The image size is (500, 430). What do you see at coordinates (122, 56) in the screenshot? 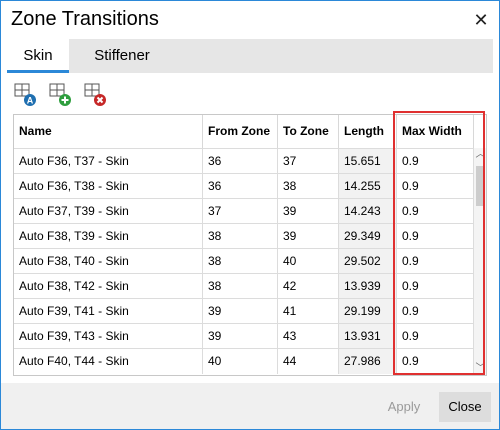
I see `tab-stiffener: Stiffener` at bounding box center [122, 56].